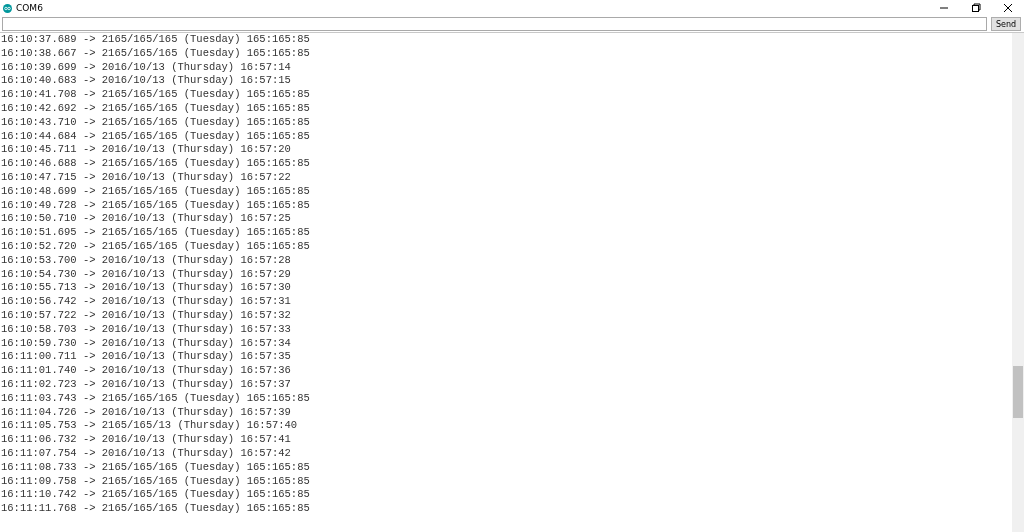  I want to click on serial-output-line: 16:11:00.711 -> 2016/10/13 (Thursday) 16:57:35, so click(146, 357).